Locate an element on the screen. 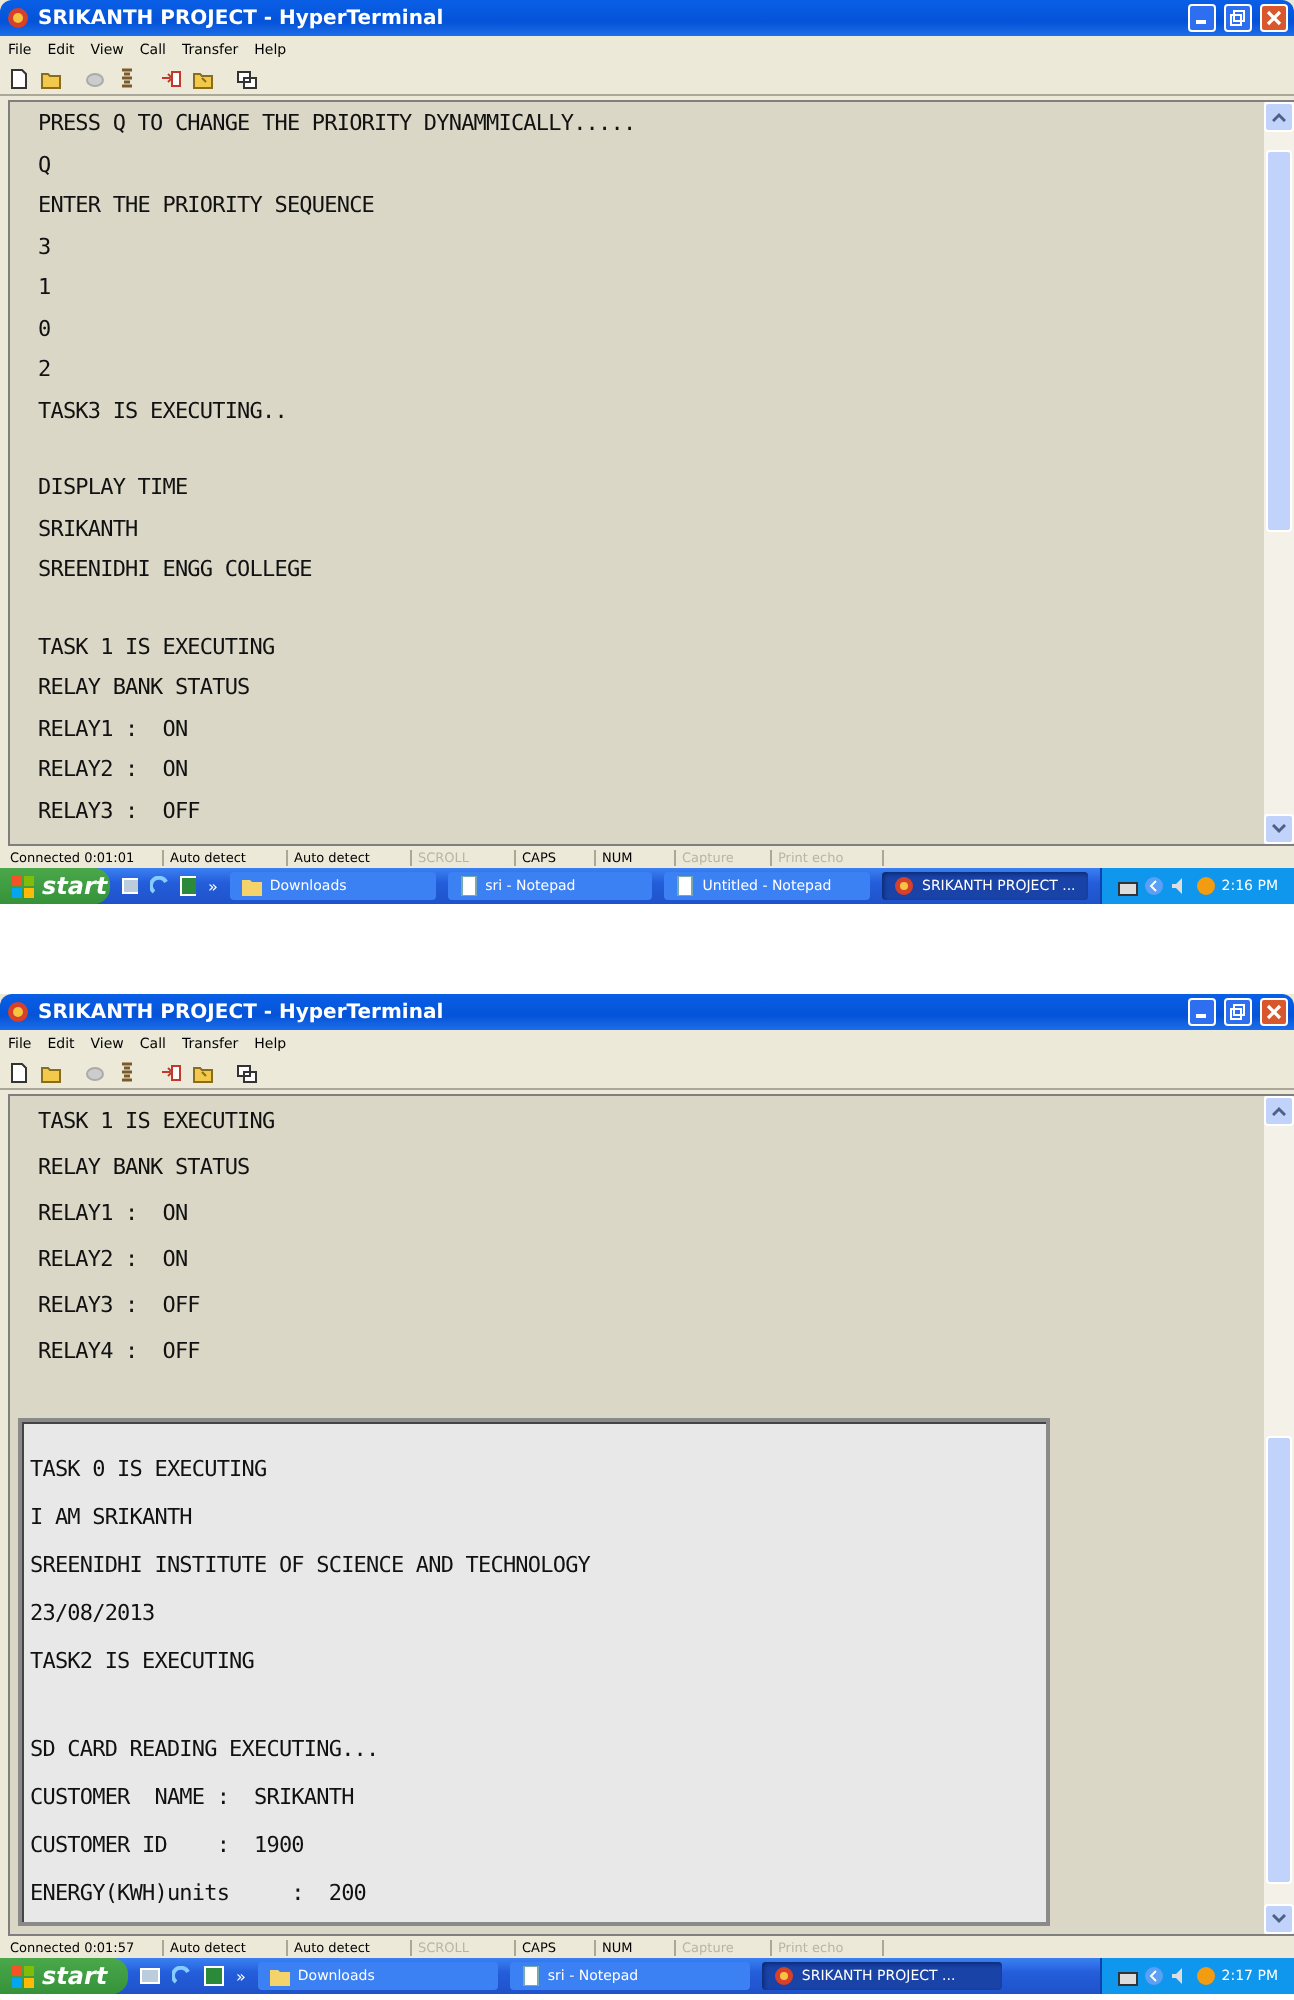  terminal-line: SREENIDHI ENGG COLLEGE is located at coordinates (176, 570).